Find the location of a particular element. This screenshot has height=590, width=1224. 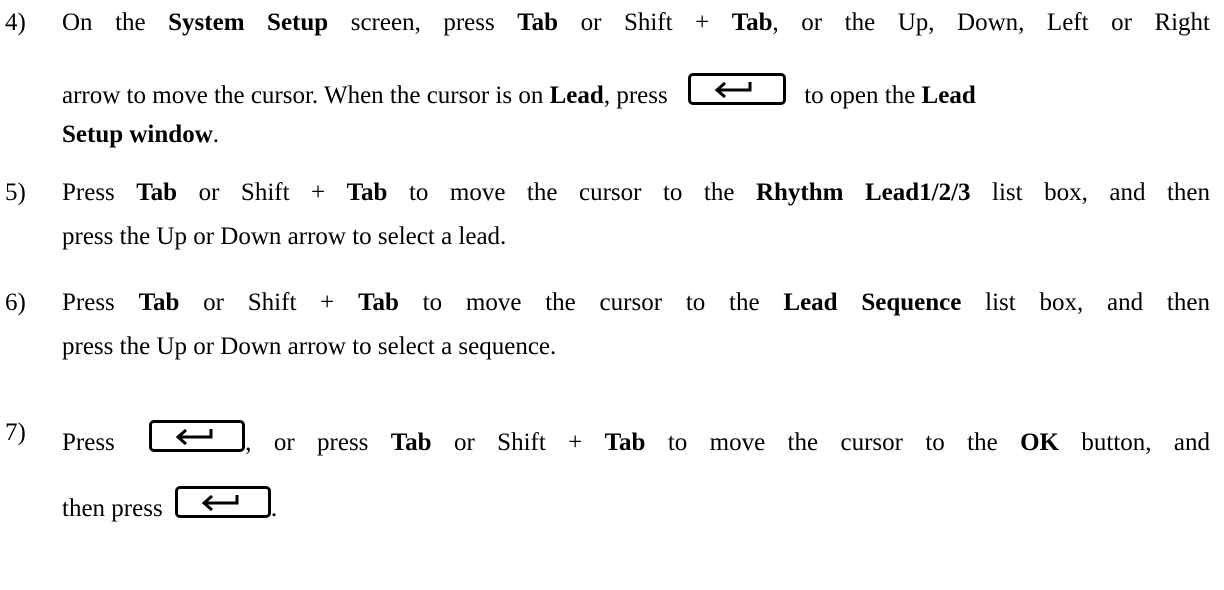

step-4-line-3: Setup window. is located at coordinates (140, 134).